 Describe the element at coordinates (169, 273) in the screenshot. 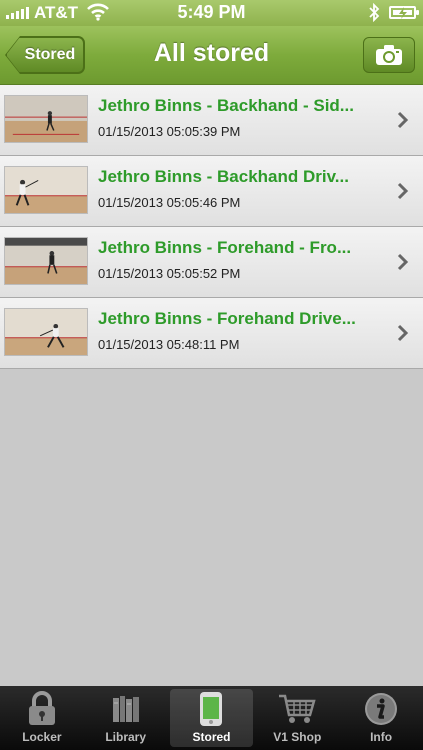

I see `video-date: 01/15/2013 05:05:52 PM` at that location.